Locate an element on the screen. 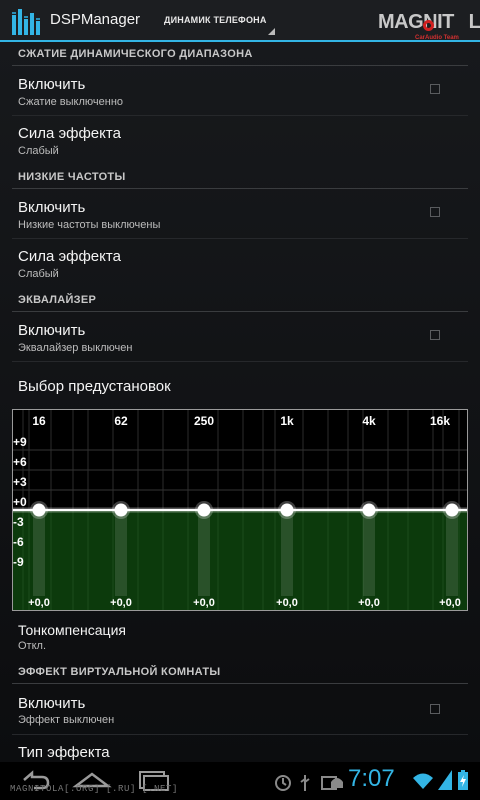 Image resolution: width=480 pixels, height=800 pixels. pref-title: Выбор предустановок is located at coordinates (94, 386).